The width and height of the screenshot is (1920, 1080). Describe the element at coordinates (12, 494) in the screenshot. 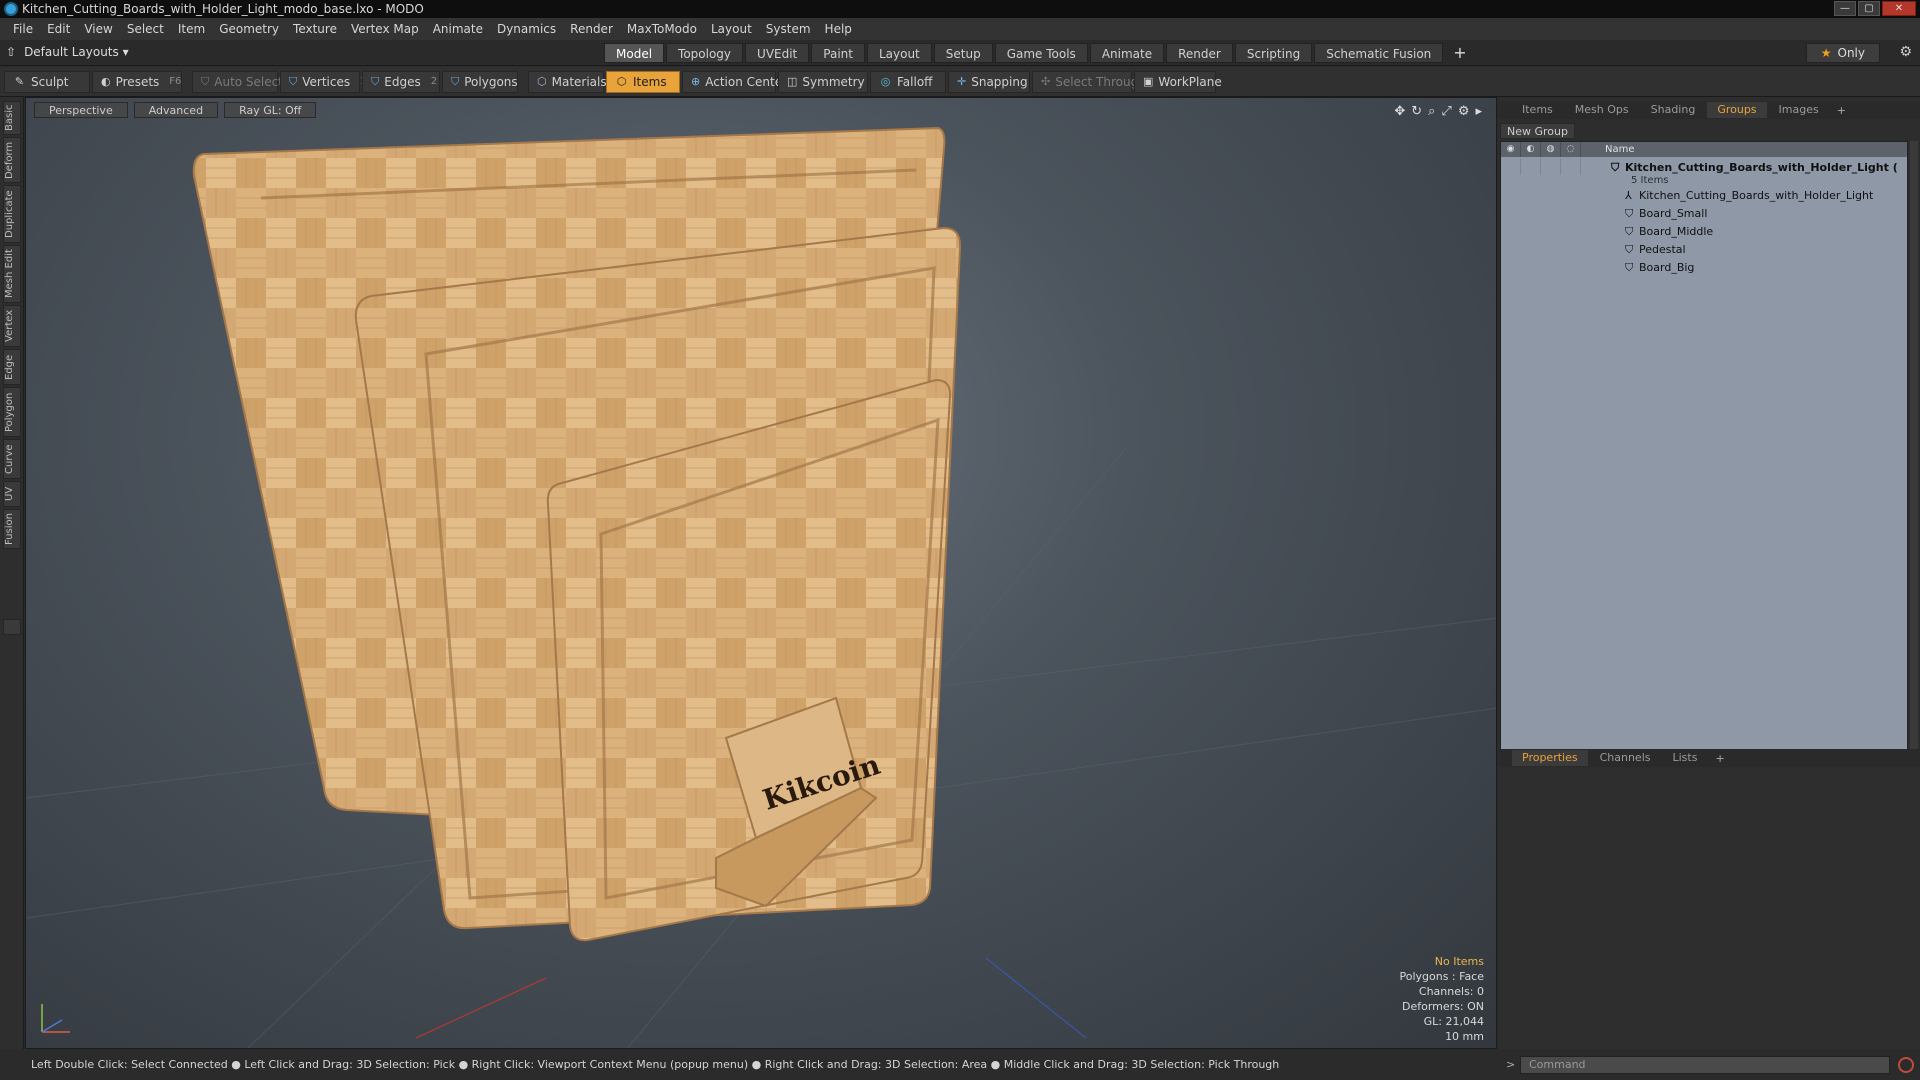

I see `left-tab-uv: UV` at that location.